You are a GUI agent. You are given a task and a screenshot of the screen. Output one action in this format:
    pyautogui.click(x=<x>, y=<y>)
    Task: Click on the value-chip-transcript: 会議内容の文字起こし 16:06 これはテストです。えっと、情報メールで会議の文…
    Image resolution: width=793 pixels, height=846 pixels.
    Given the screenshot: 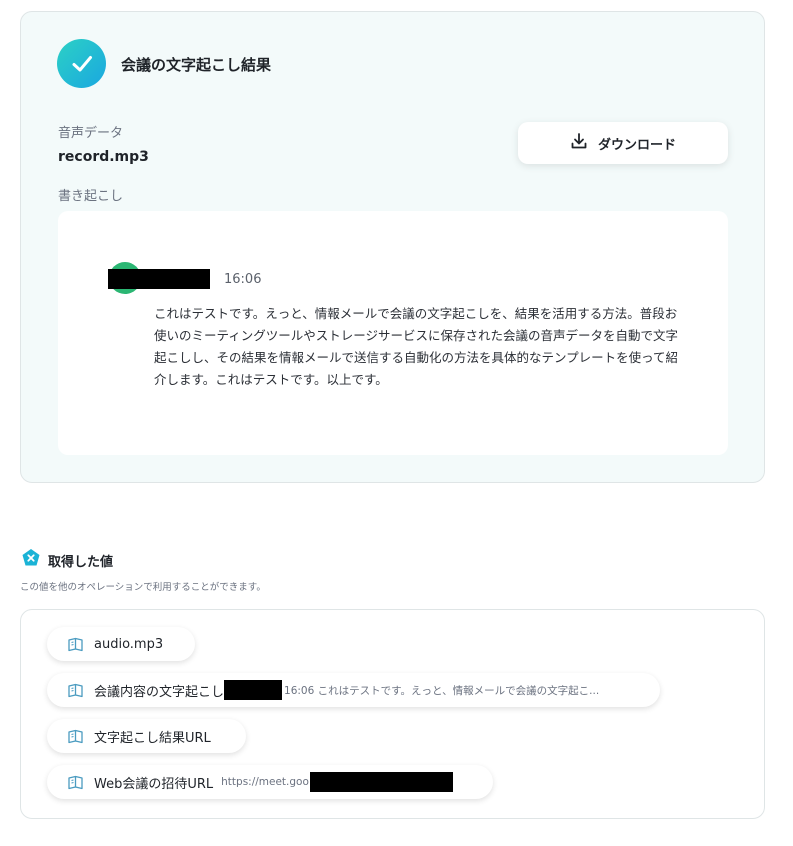 What is the action you would take?
    pyautogui.click(x=353, y=690)
    